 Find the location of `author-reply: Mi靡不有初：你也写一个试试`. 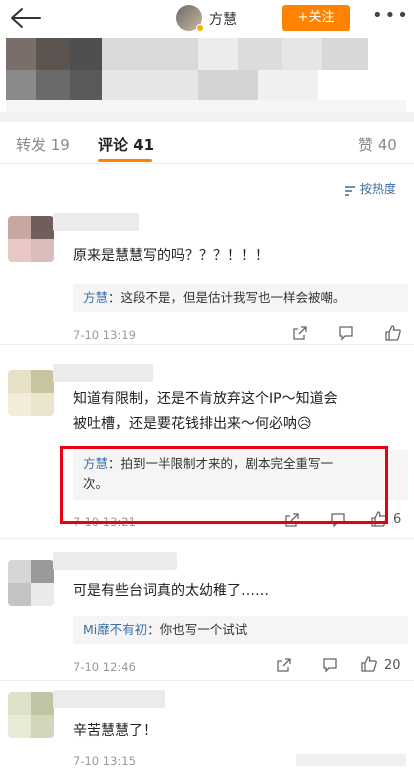

author-reply: Mi靡不有初：你也写一个试试 is located at coordinates (240, 630).